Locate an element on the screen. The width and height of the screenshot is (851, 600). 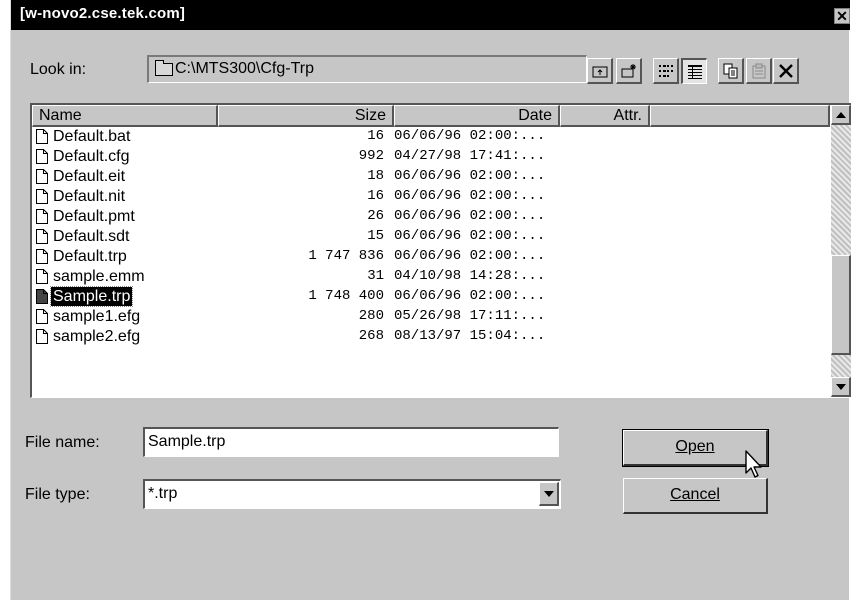
title-bar: [w-novo2.cse.tek.com] ✕ is located at coordinates (430, 15).